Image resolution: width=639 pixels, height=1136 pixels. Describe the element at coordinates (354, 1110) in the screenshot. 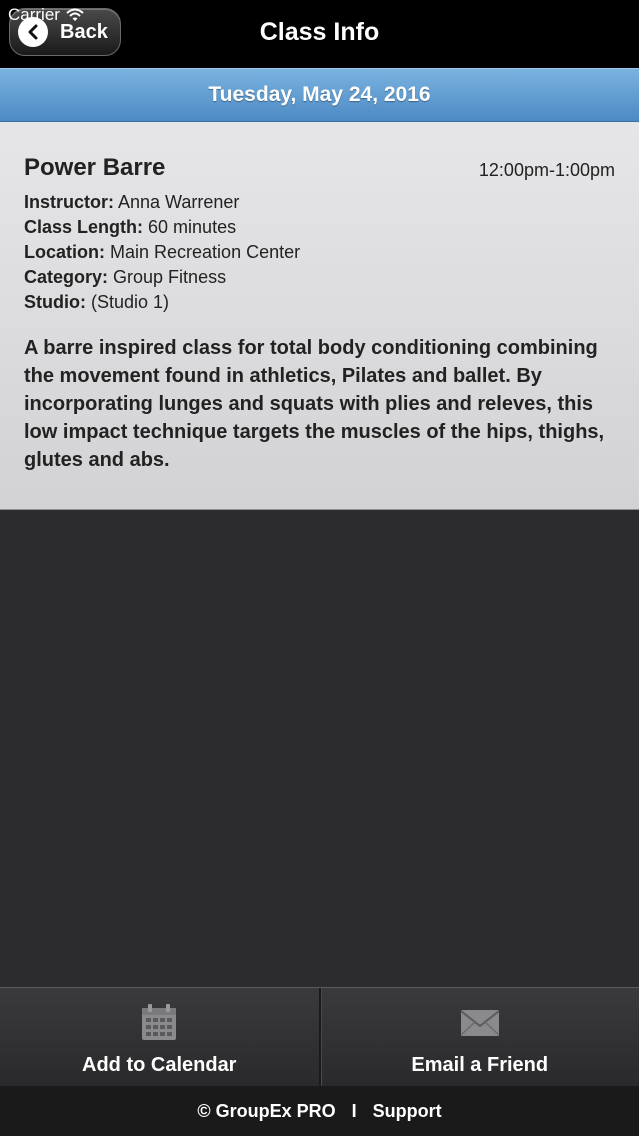

I see `footer-separator: I` at that location.